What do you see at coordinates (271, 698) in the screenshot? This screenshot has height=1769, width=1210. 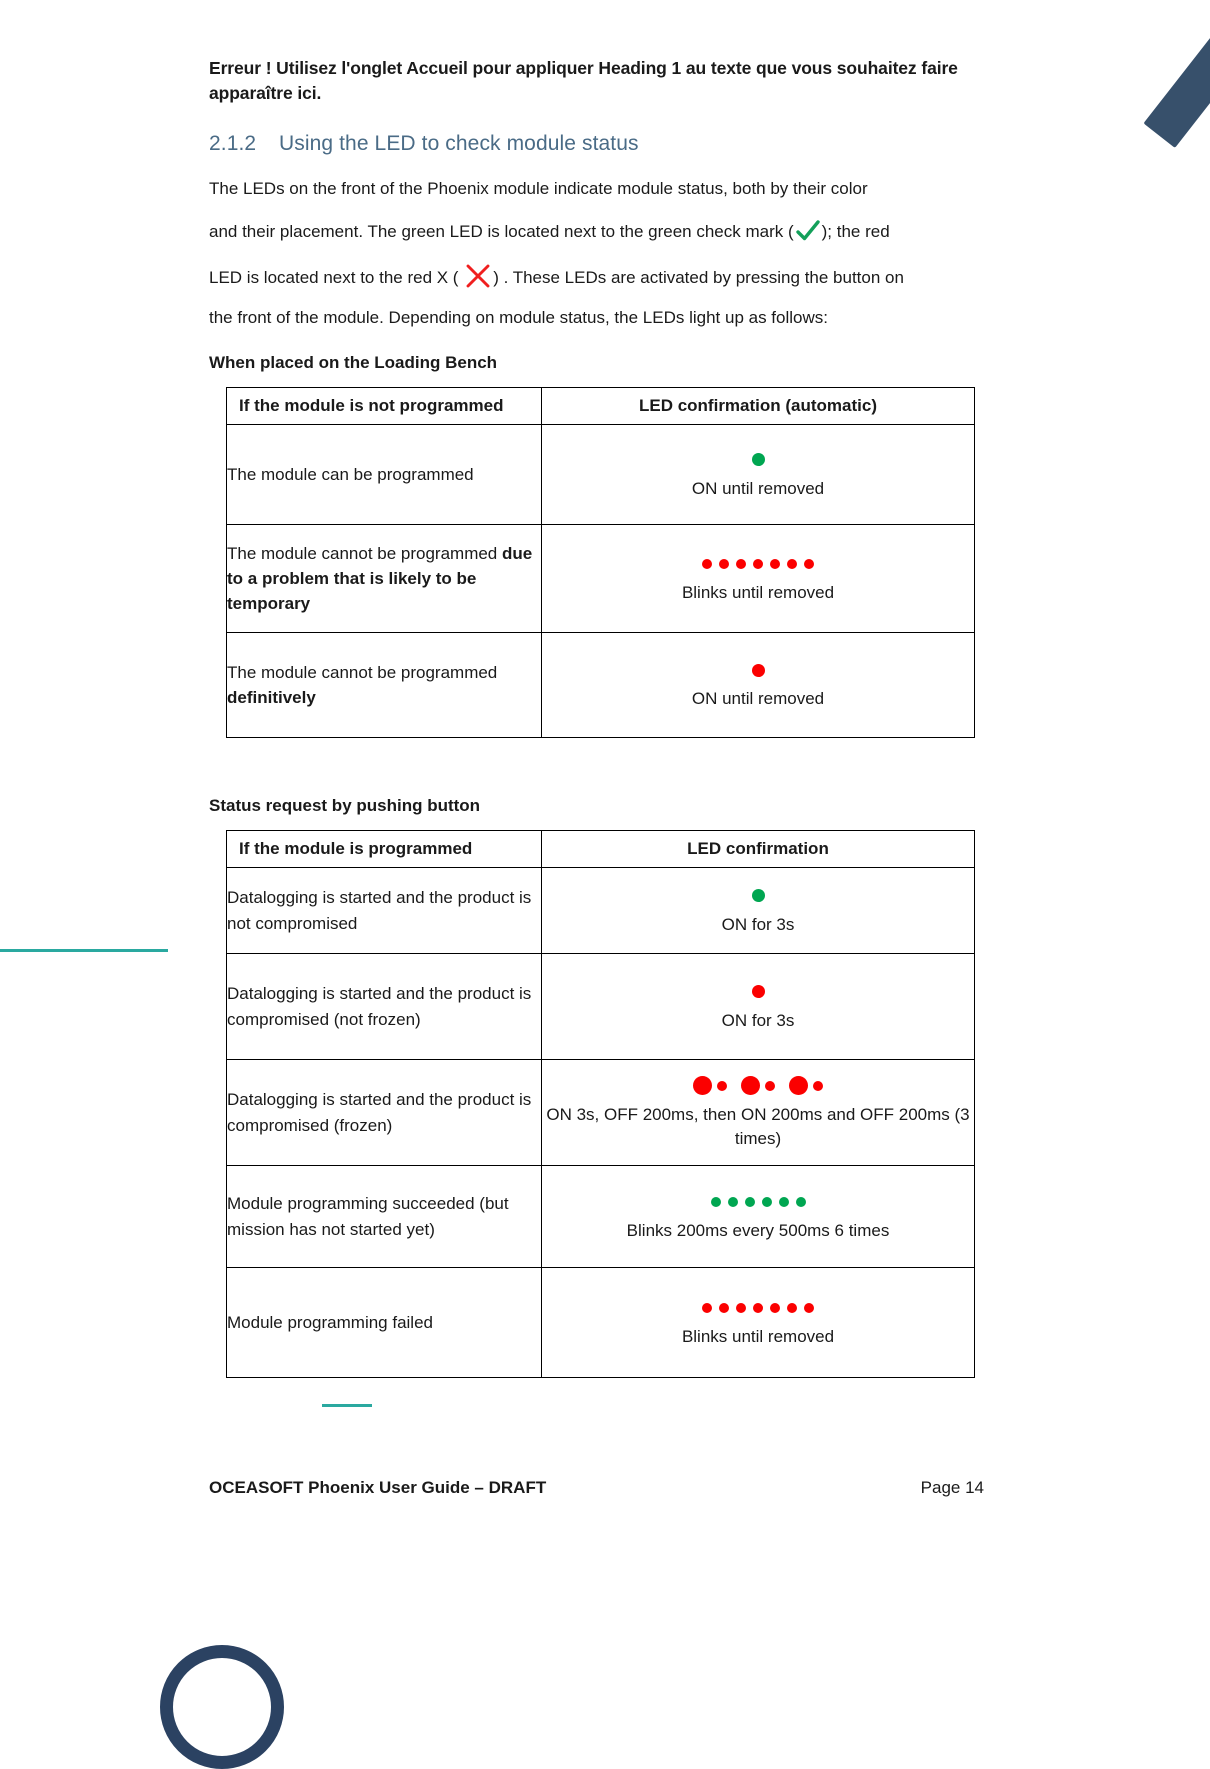 I see `condition-text-bold: definitively` at bounding box center [271, 698].